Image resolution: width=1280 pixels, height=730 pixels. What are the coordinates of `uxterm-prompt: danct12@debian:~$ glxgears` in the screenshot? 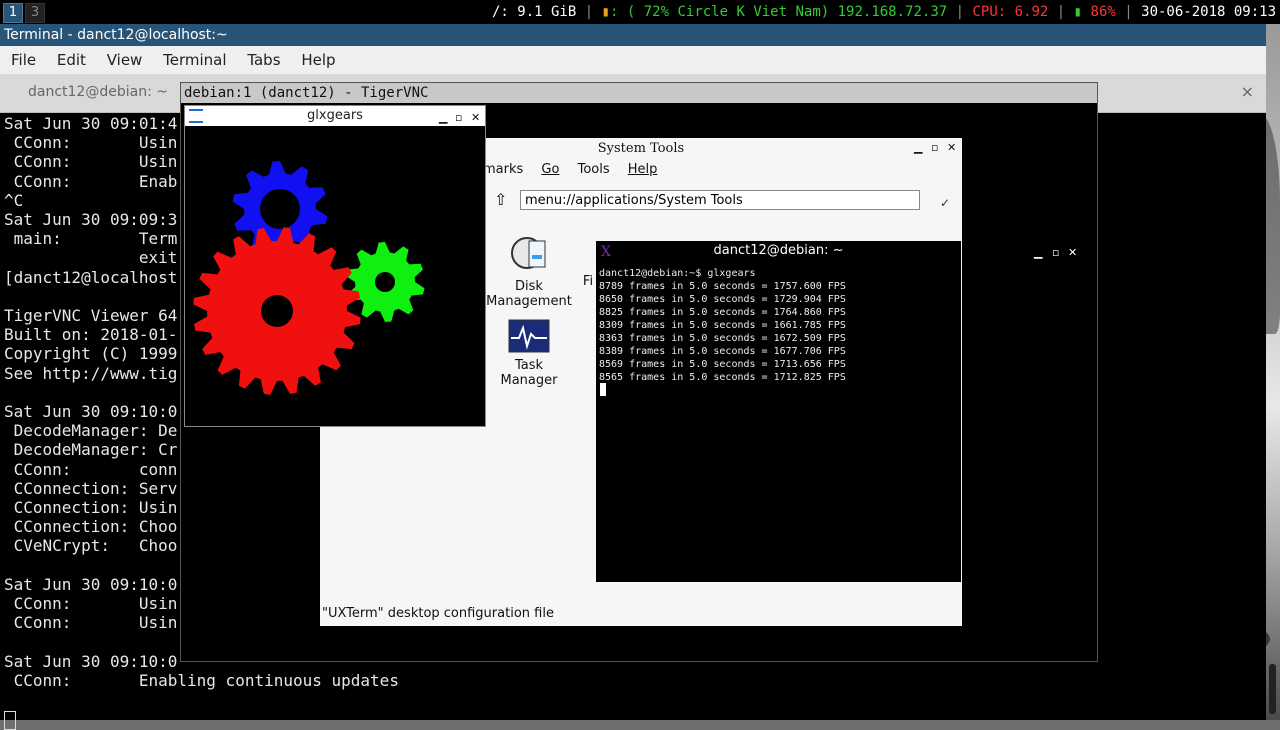 It's located at (677, 273).